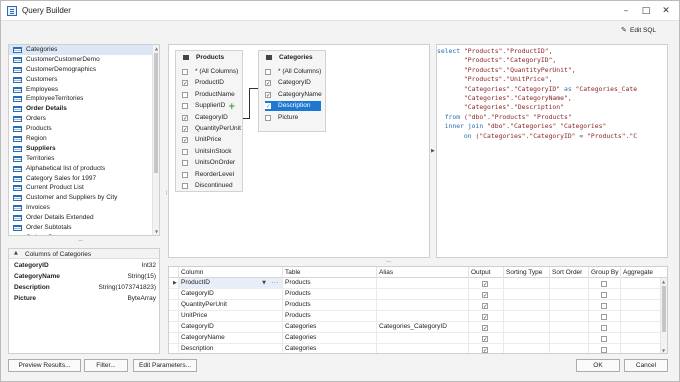  Describe the element at coordinates (210, 95) in the screenshot. I see `table-column-item: ProductName` at that location.